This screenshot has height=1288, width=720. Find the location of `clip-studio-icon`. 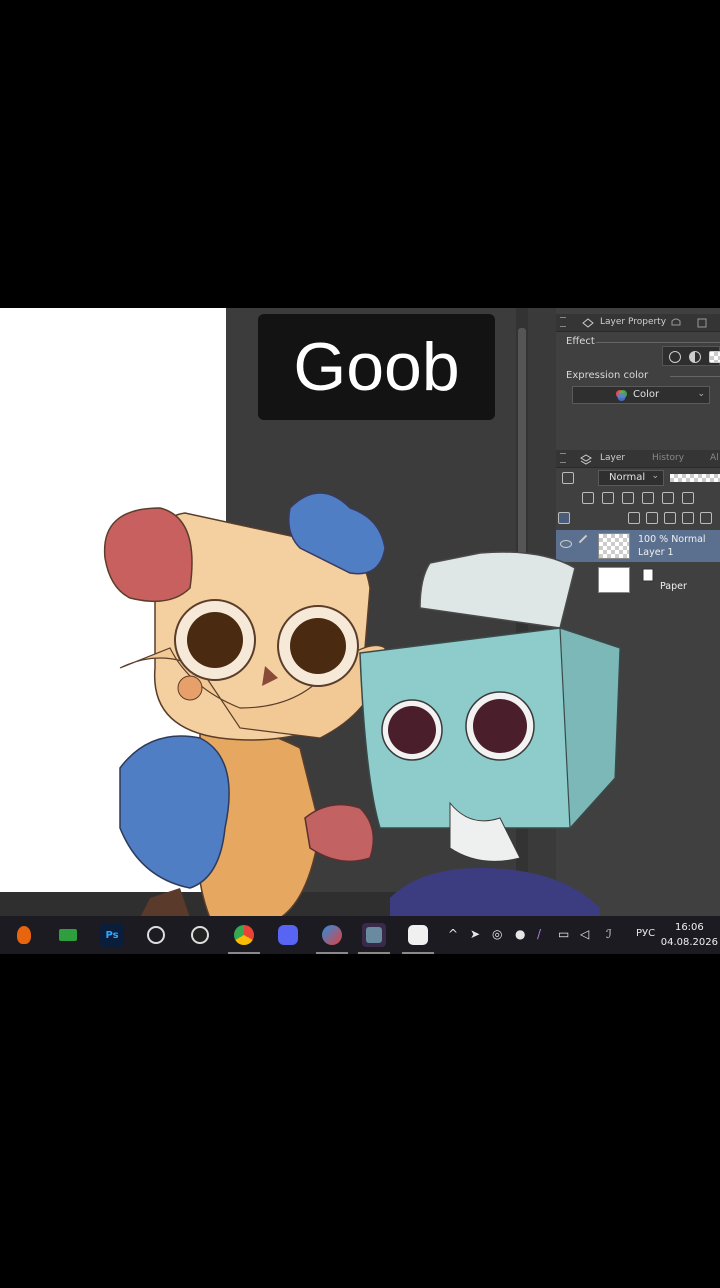

clip-studio-icon is located at coordinates (418, 935).